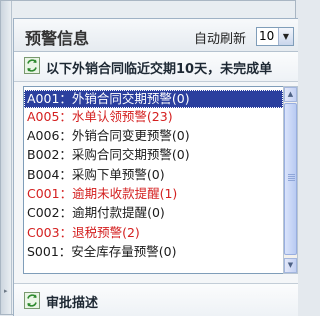 The image size is (320, 316). Describe the element at coordinates (290, 265) in the screenshot. I see `scroll-down-arrow-icon: ▼` at that location.